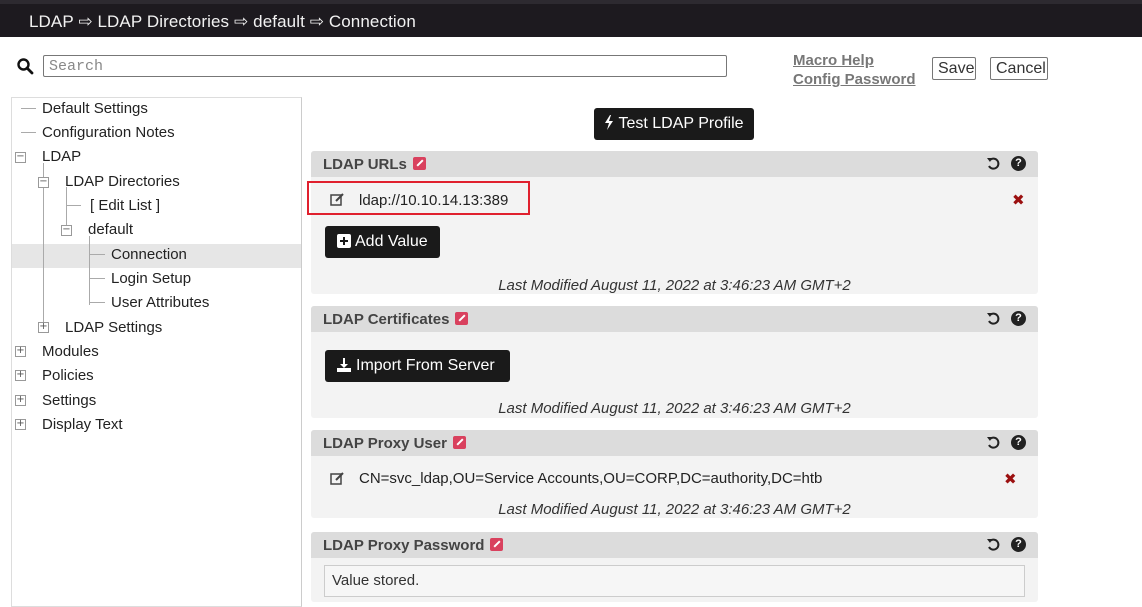  Describe the element at coordinates (122, 181) in the screenshot. I see `tree-item-ldap-directories: LDAP Directories` at that location.